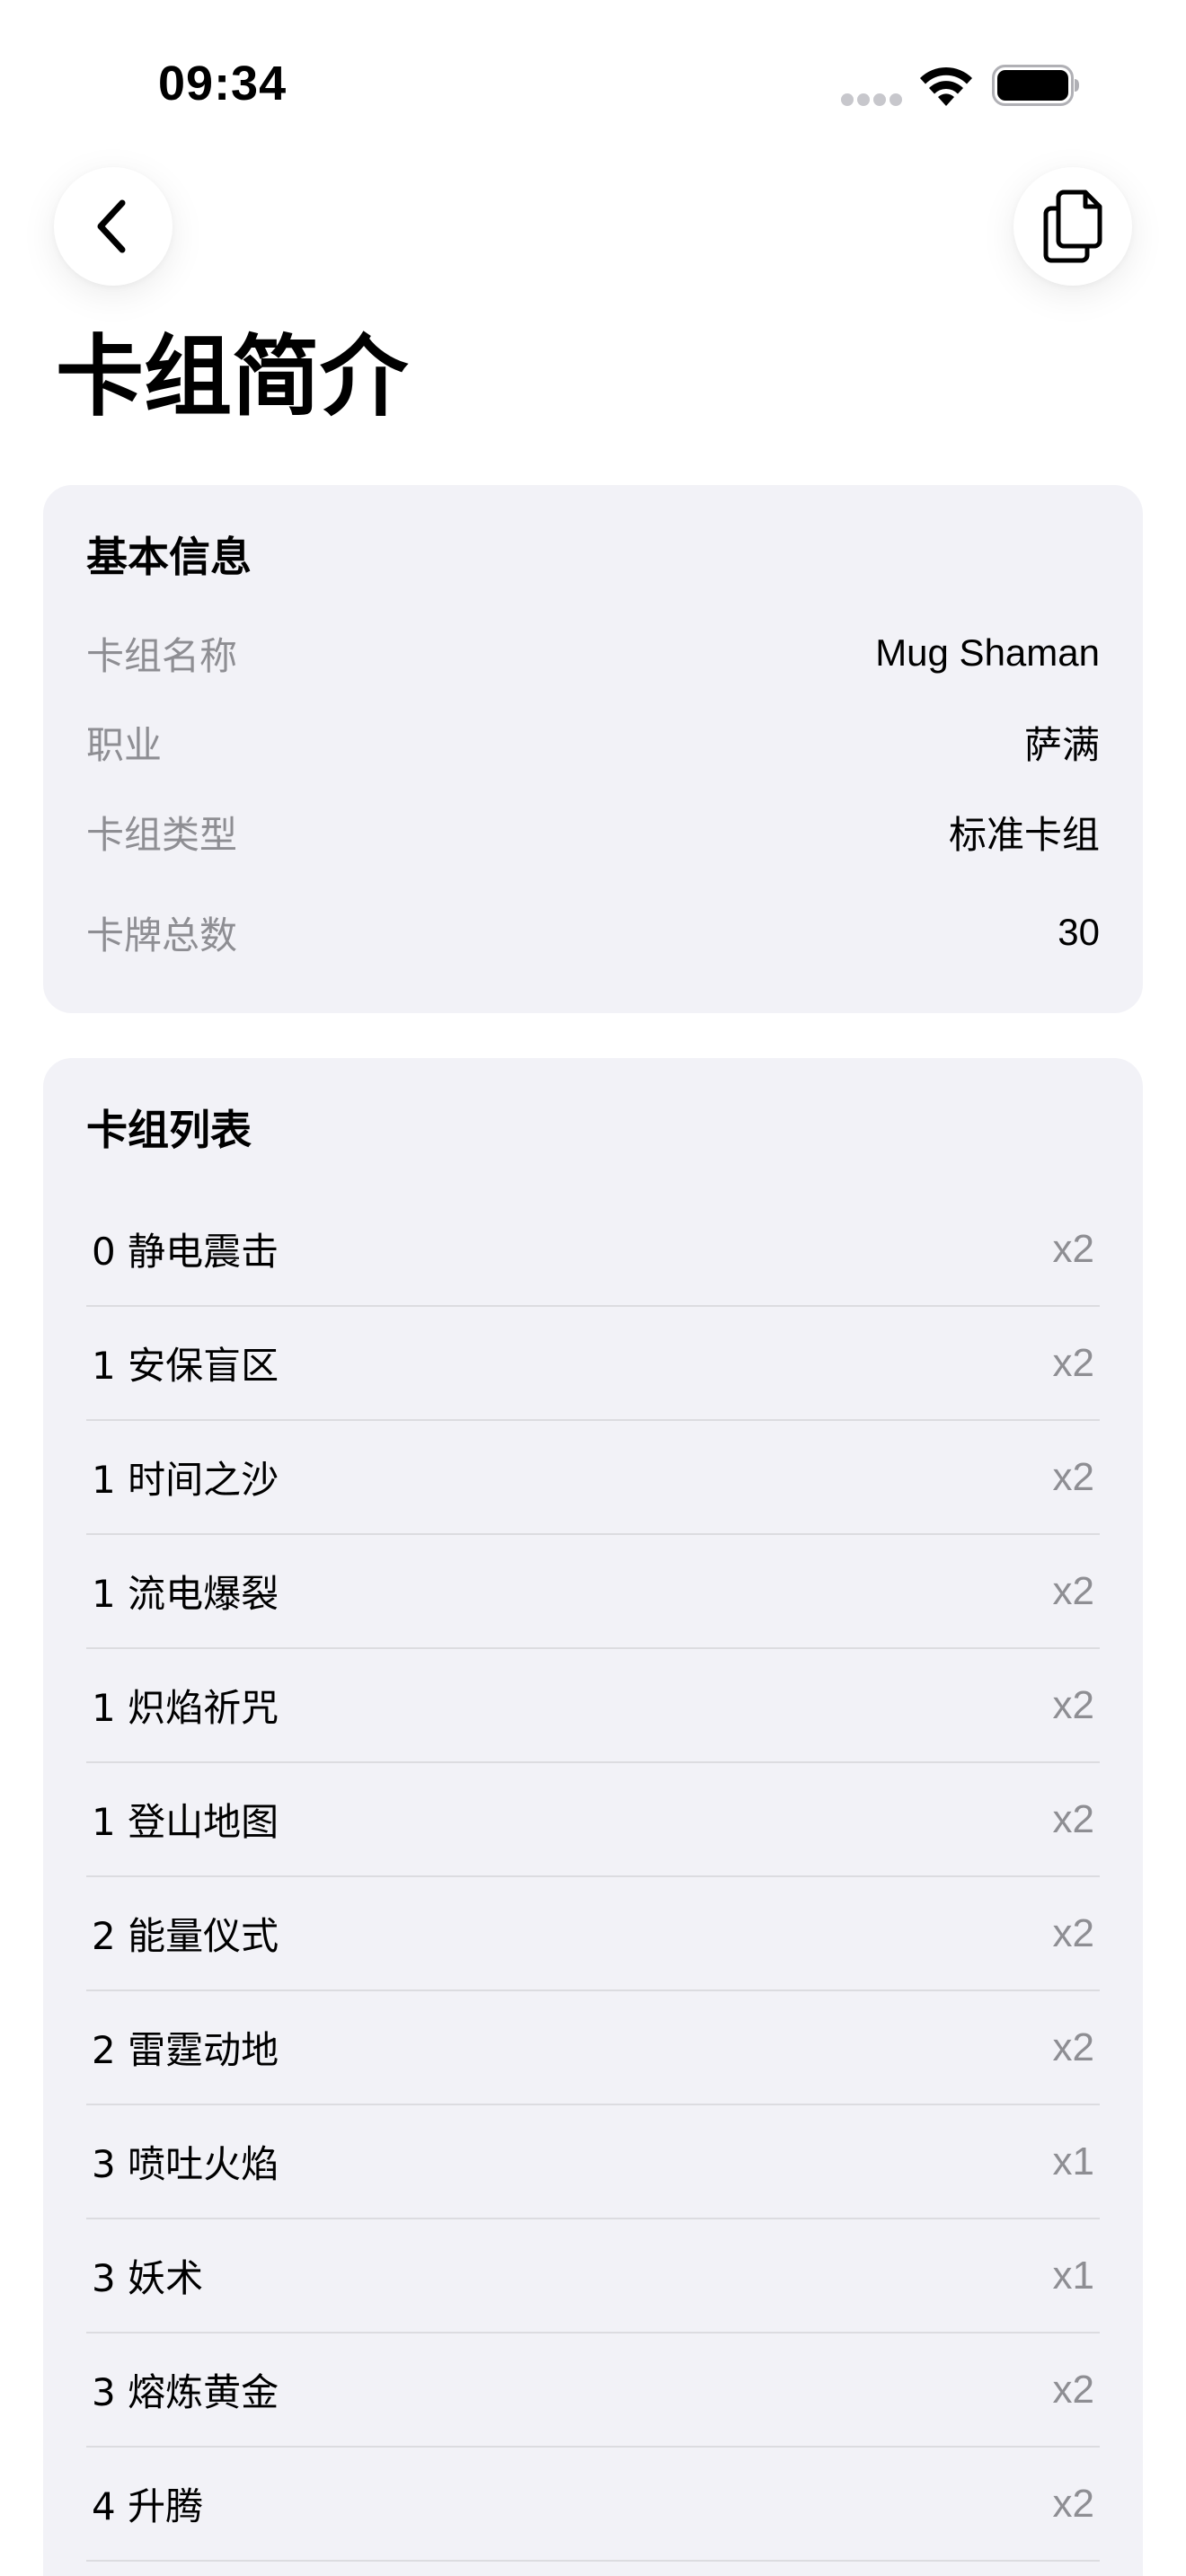  Describe the element at coordinates (593, 1592) in the screenshot. I see `list-item: 1 流电爆裂 x2` at that location.